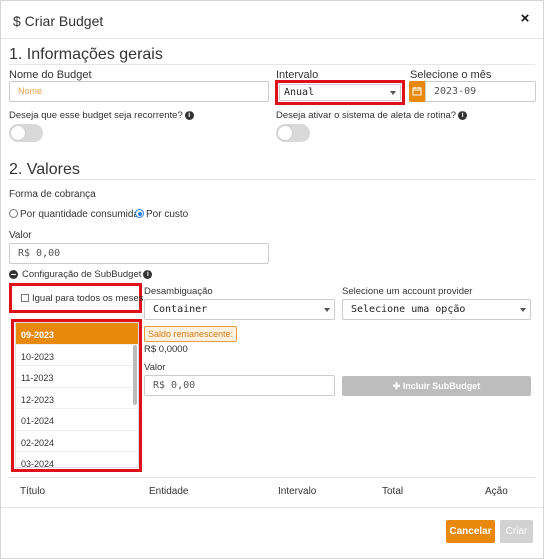  Describe the element at coordinates (135, 375) in the screenshot. I see `scrollbar` at that location.